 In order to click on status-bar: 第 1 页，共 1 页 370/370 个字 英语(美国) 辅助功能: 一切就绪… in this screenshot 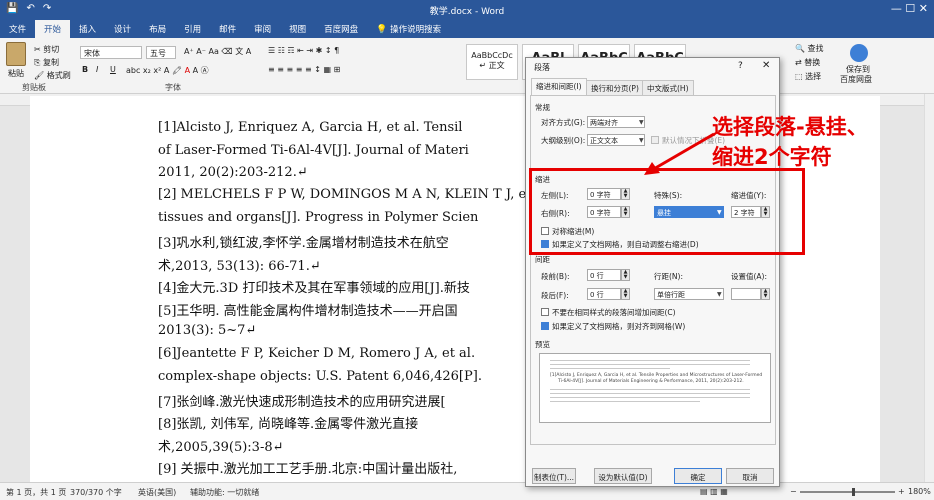, I will do `click(467, 491)`.